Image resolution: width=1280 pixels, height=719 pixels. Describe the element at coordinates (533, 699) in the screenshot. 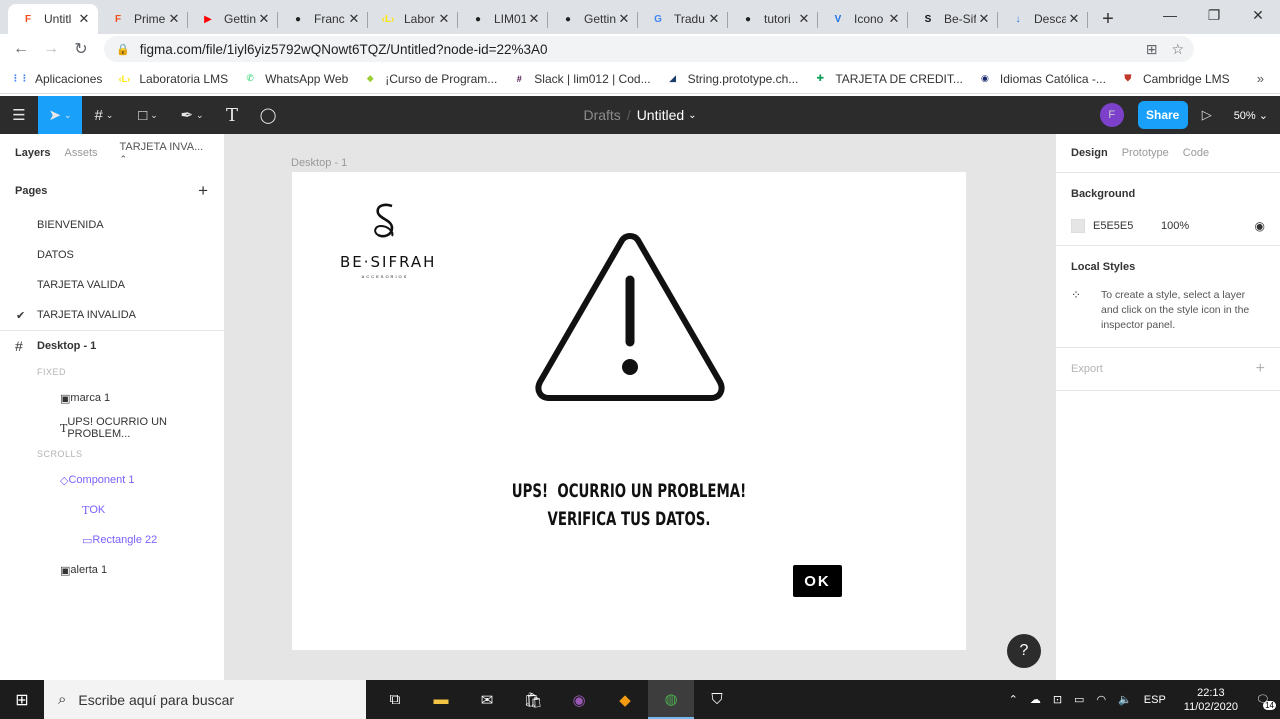

I see `store-icon: 🛍` at that location.